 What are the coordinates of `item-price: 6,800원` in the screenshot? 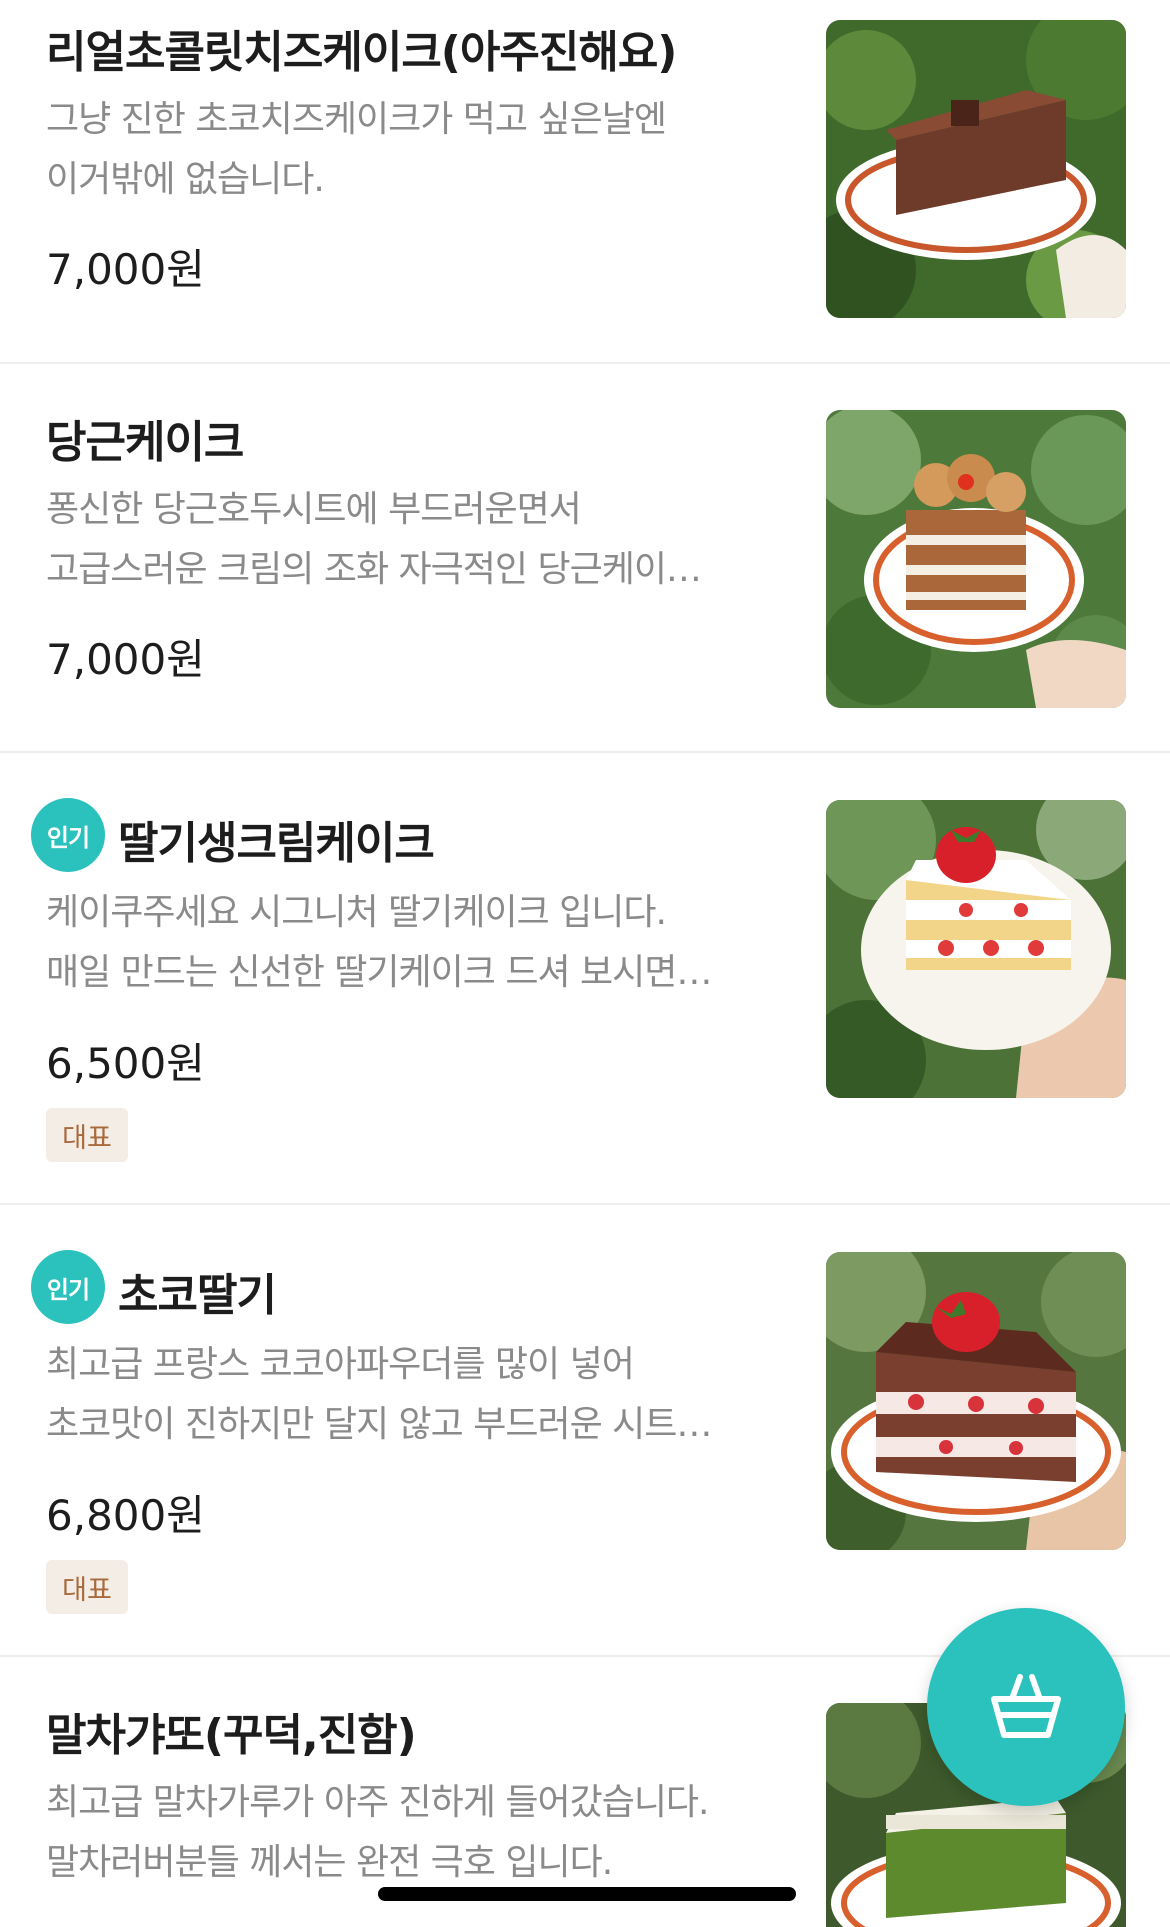 It's located at (125, 1515).